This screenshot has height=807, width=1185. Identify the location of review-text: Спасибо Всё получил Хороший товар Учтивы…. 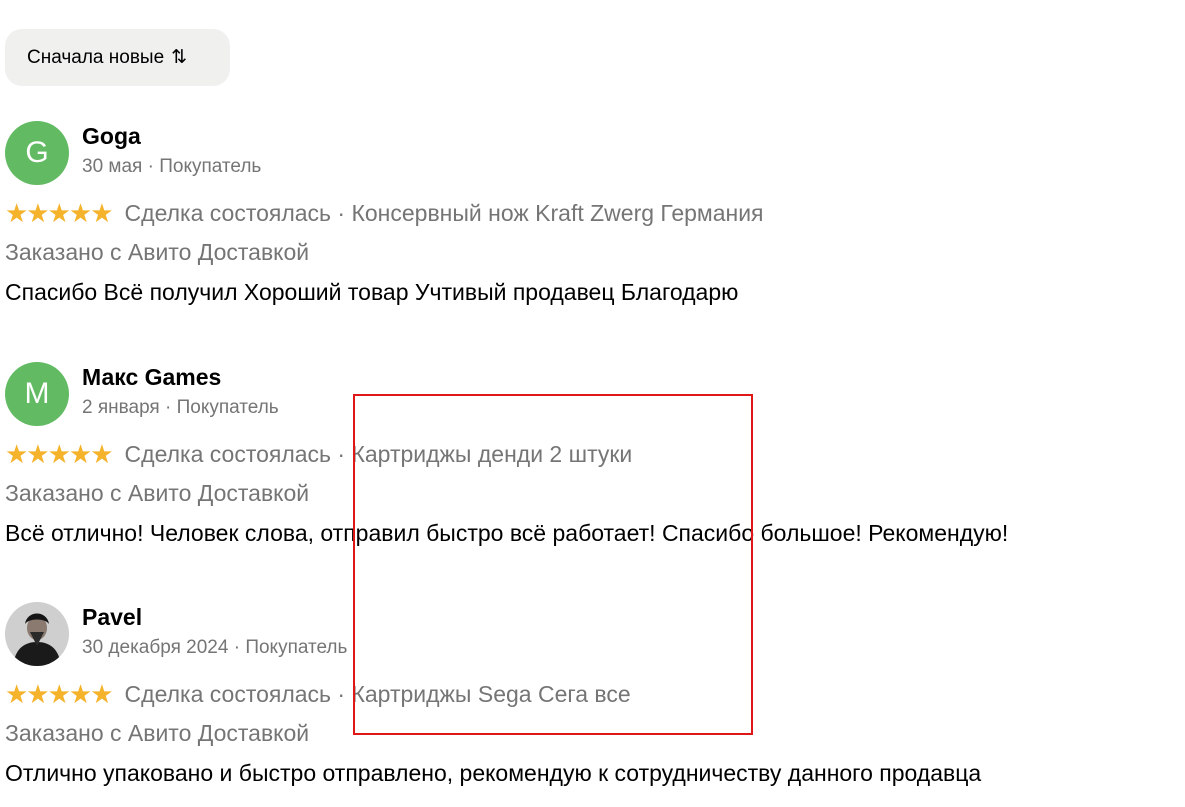
(372, 292).